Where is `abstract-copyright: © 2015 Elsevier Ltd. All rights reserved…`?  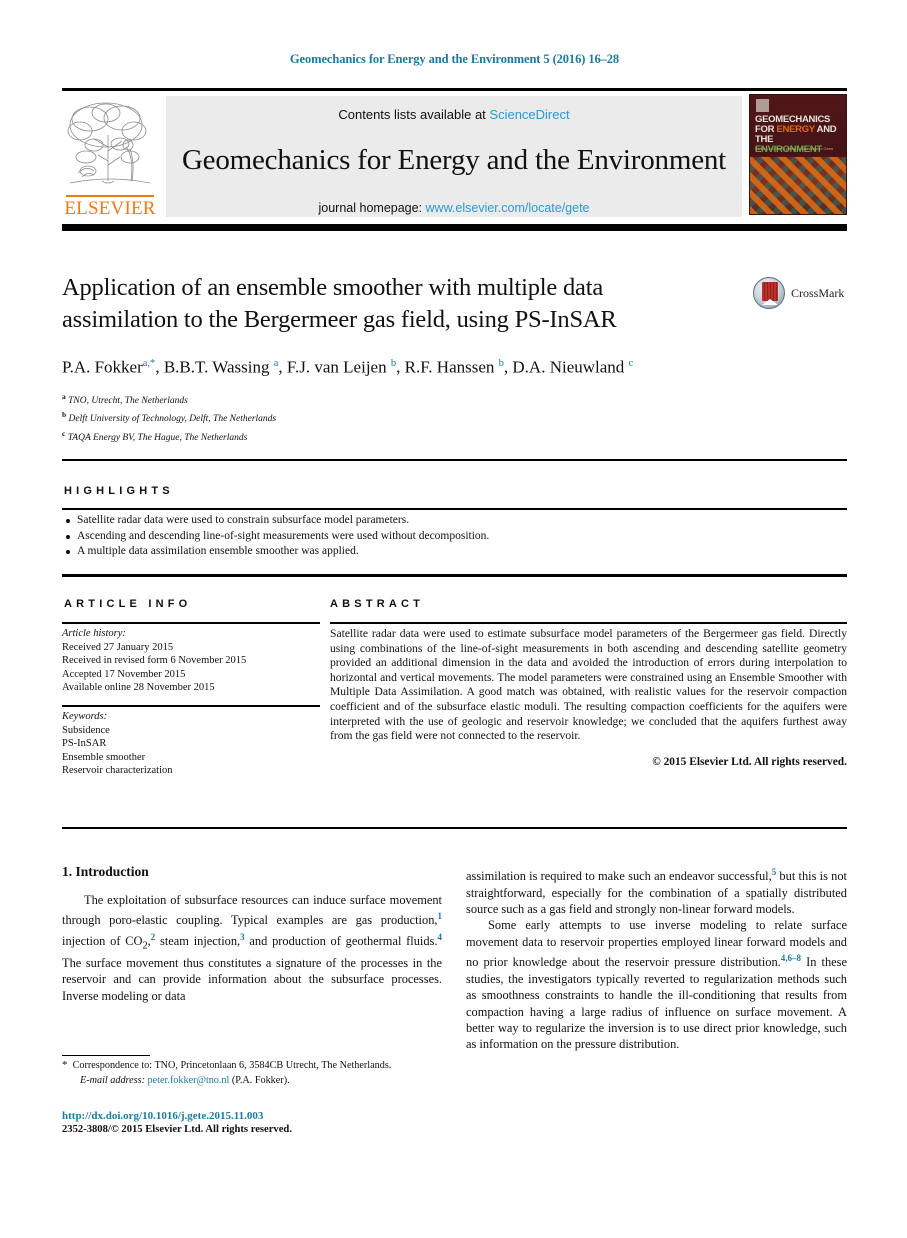
abstract-copyright: © 2015 Elsevier Ltd. All rights reserved… is located at coordinates (749, 761).